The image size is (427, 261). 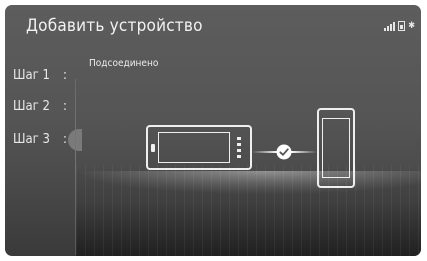 What do you see at coordinates (411, 26) in the screenshot?
I see `bluetooth-icon: ✱` at bounding box center [411, 26].